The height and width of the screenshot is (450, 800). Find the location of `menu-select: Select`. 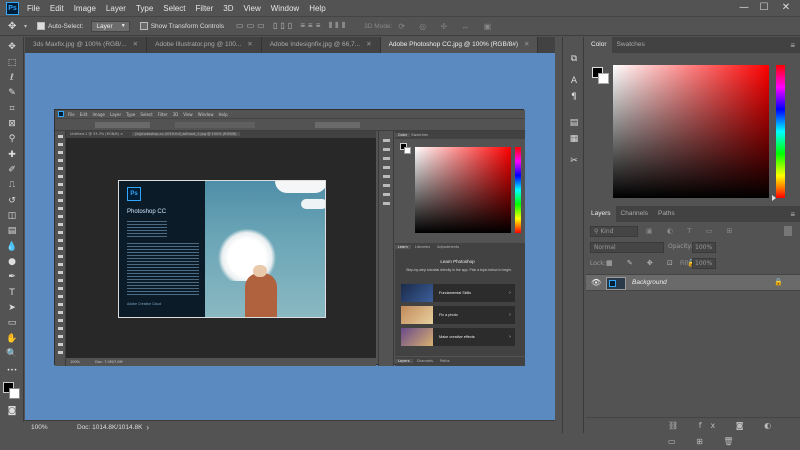

menu-select: Select is located at coordinates (174, 8).